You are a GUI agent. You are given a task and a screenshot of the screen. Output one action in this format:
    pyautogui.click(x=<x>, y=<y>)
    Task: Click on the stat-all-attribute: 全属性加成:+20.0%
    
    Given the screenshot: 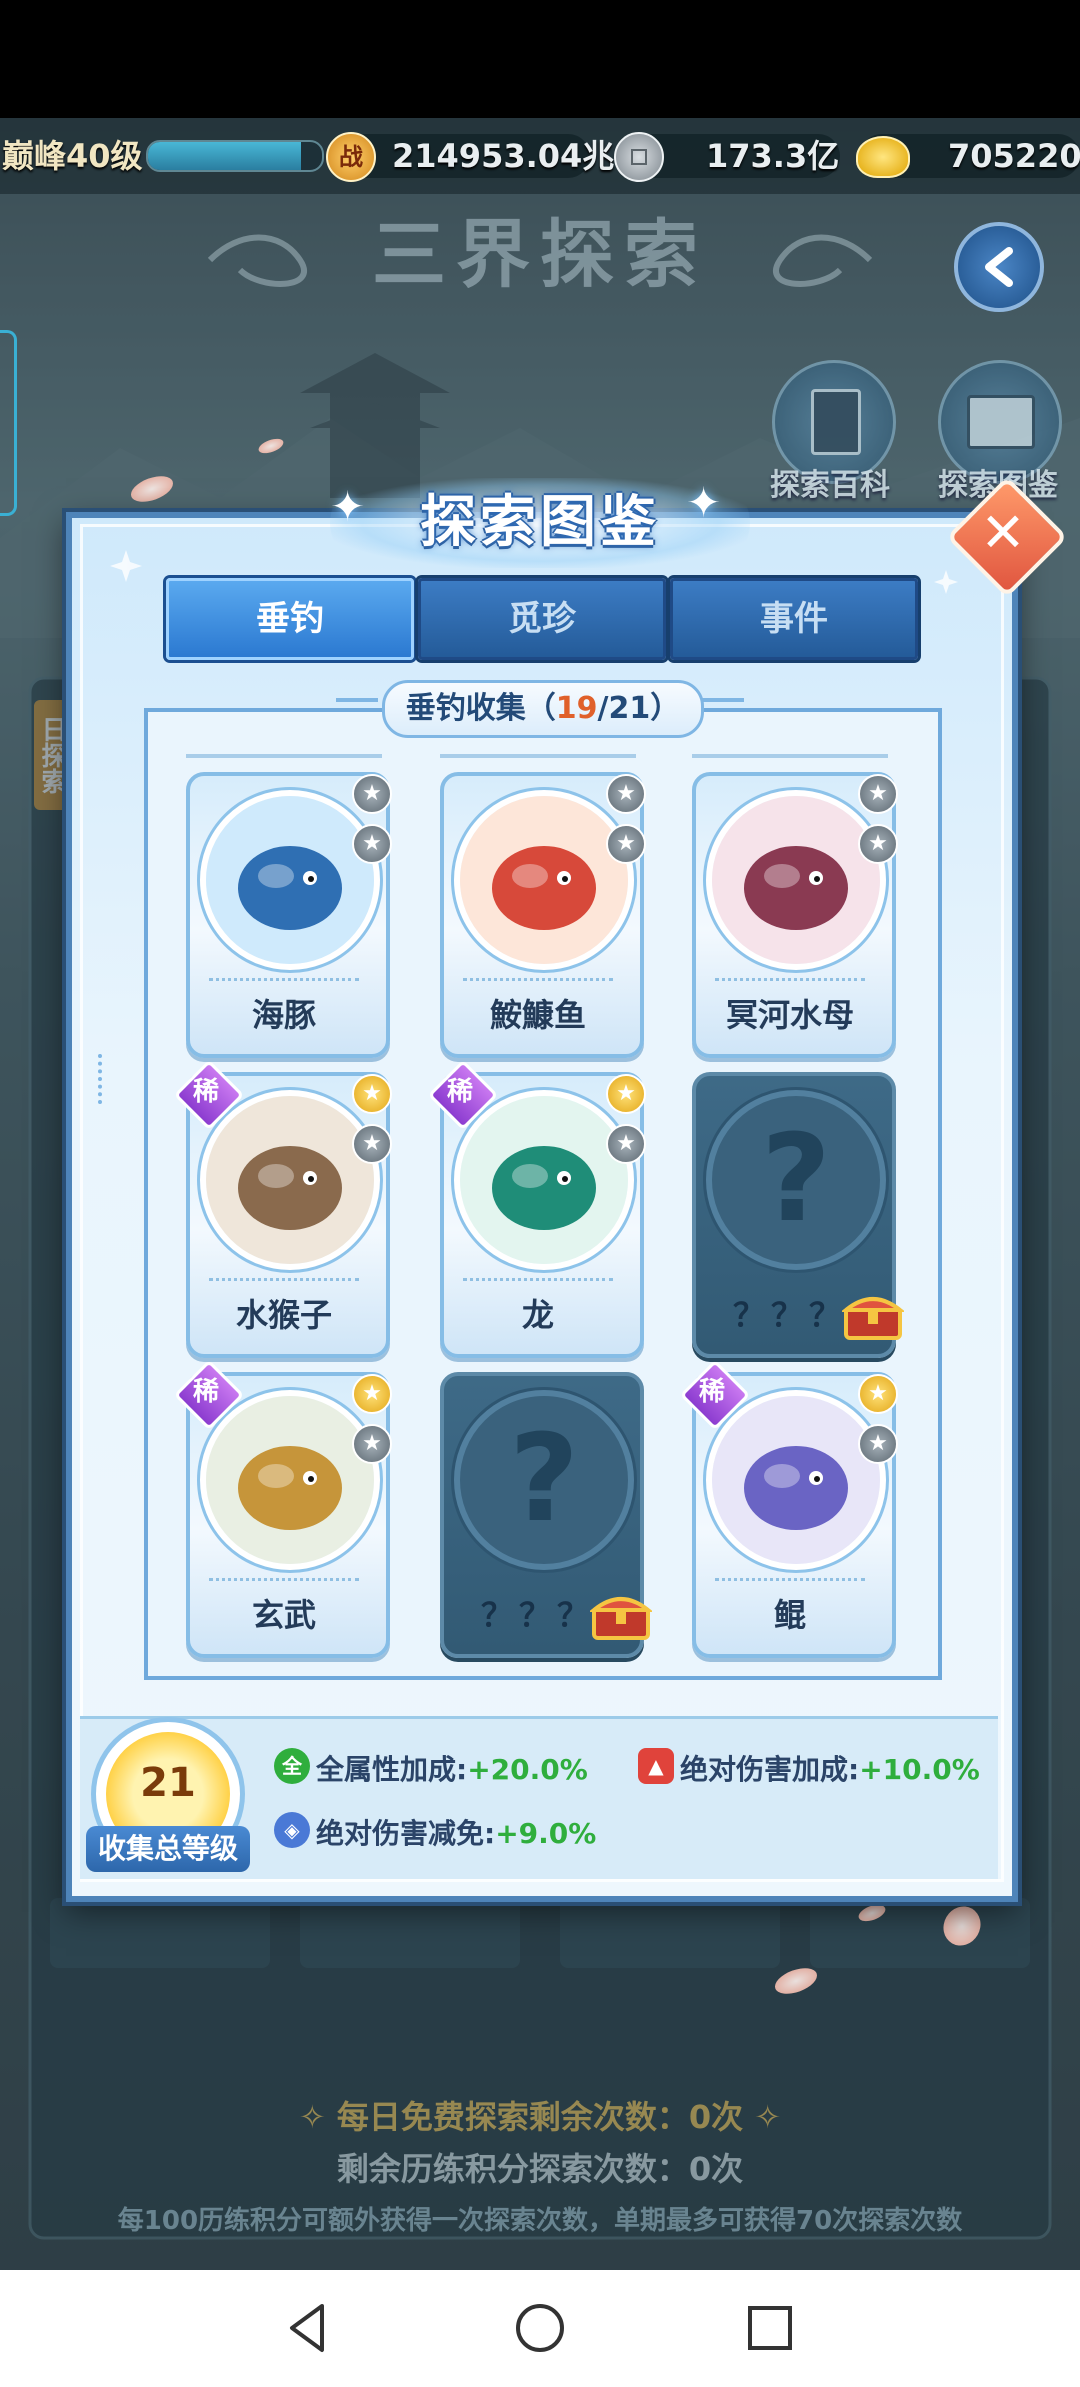 What is the action you would take?
    pyautogui.click(x=452, y=1768)
    